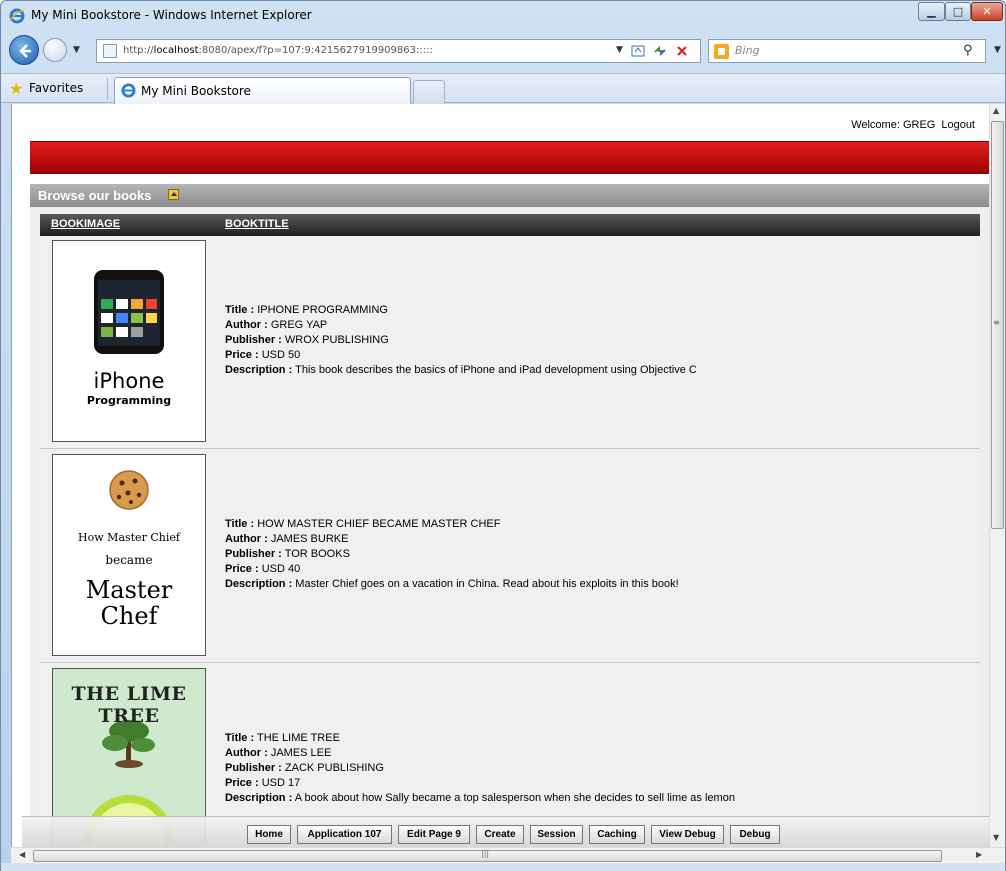 This screenshot has height=871, width=1006. I want to click on minimize-button: ▁, so click(931, 11).